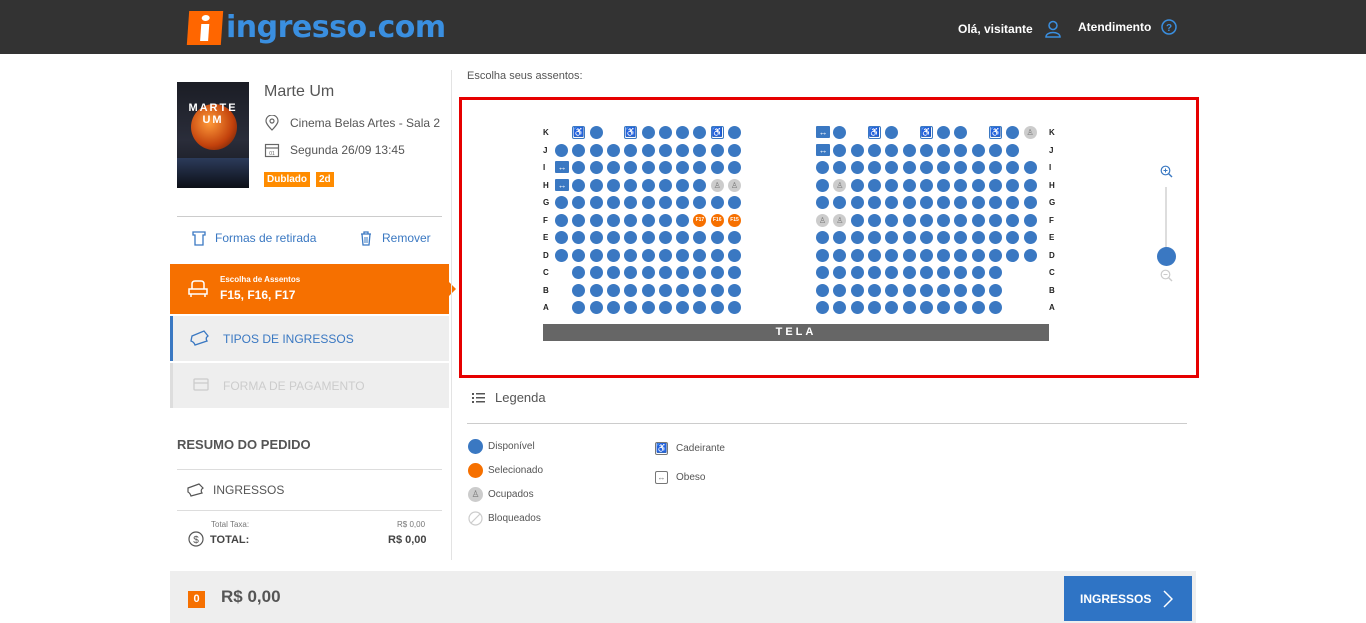 This screenshot has width=1366, height=623. I want to click on tickets-next-button: INGRESSOS, so click(1128, 598).